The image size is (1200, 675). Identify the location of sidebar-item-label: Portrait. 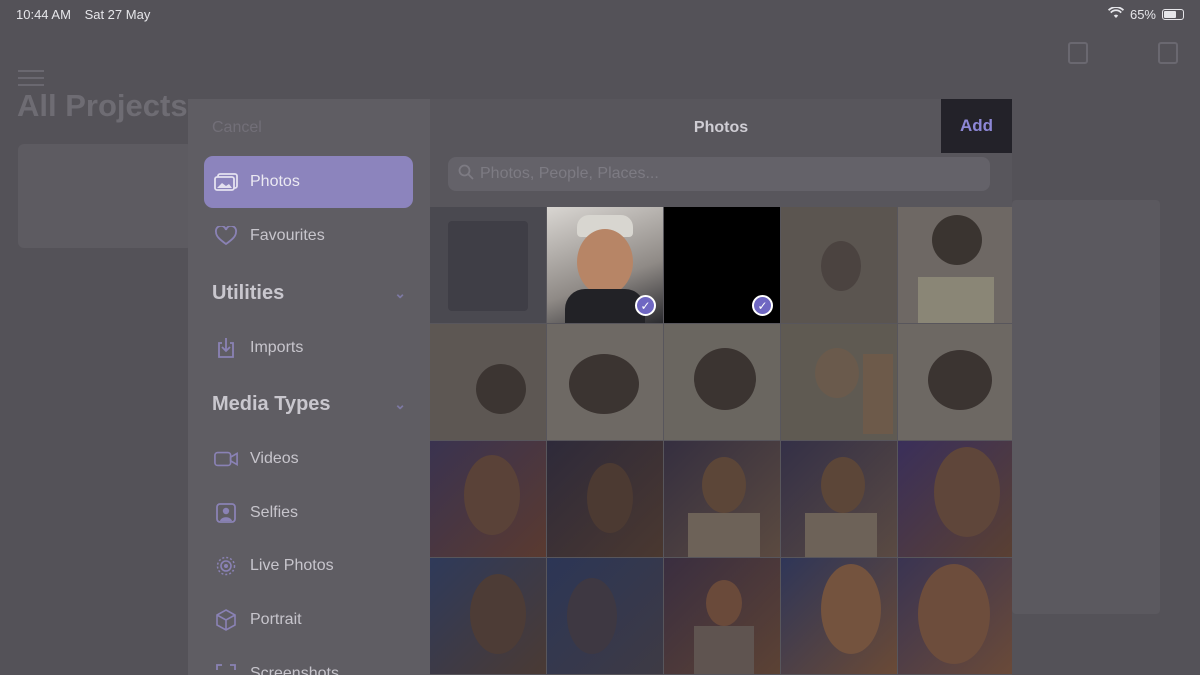
(276, 619).